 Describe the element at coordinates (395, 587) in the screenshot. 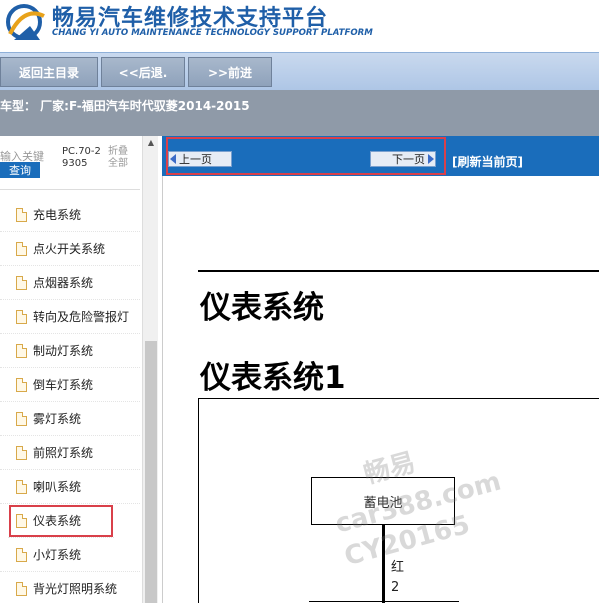

I see `wire-number-label: 2` at that location.